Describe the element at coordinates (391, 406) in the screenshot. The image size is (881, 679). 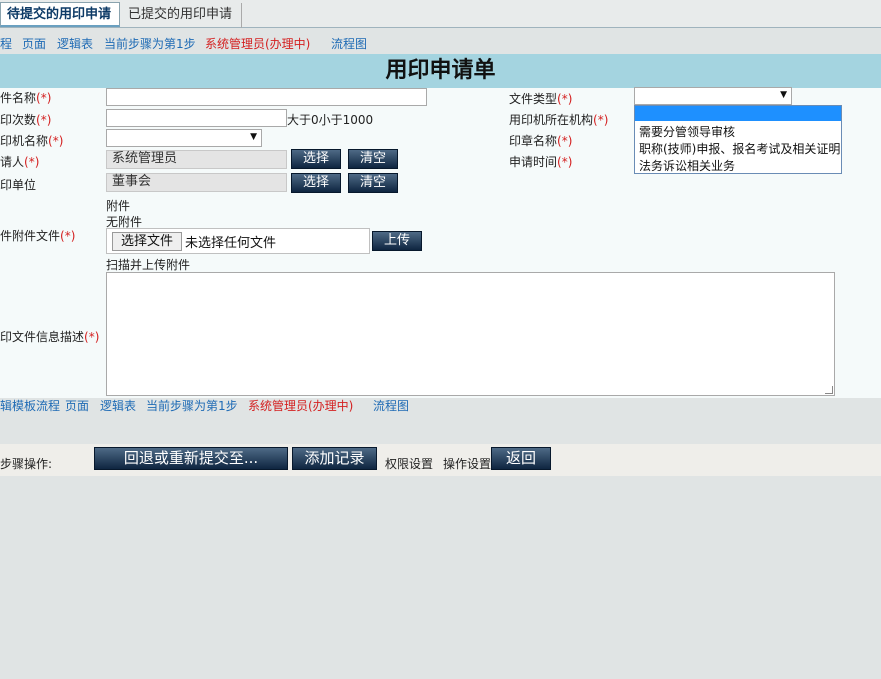
I see `bottom-nav-flowchart-link: 流程图` at that location.